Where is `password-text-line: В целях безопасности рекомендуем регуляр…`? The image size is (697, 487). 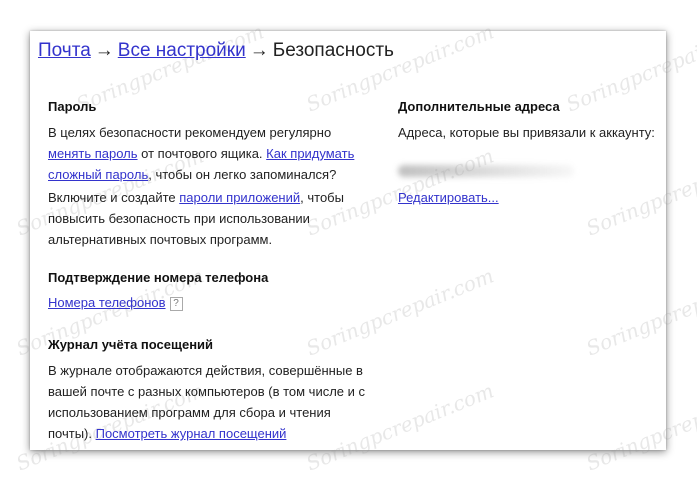
password-text-line: В целях безопасности рекомендуем регуляр… is located at coordinates (190, 132).